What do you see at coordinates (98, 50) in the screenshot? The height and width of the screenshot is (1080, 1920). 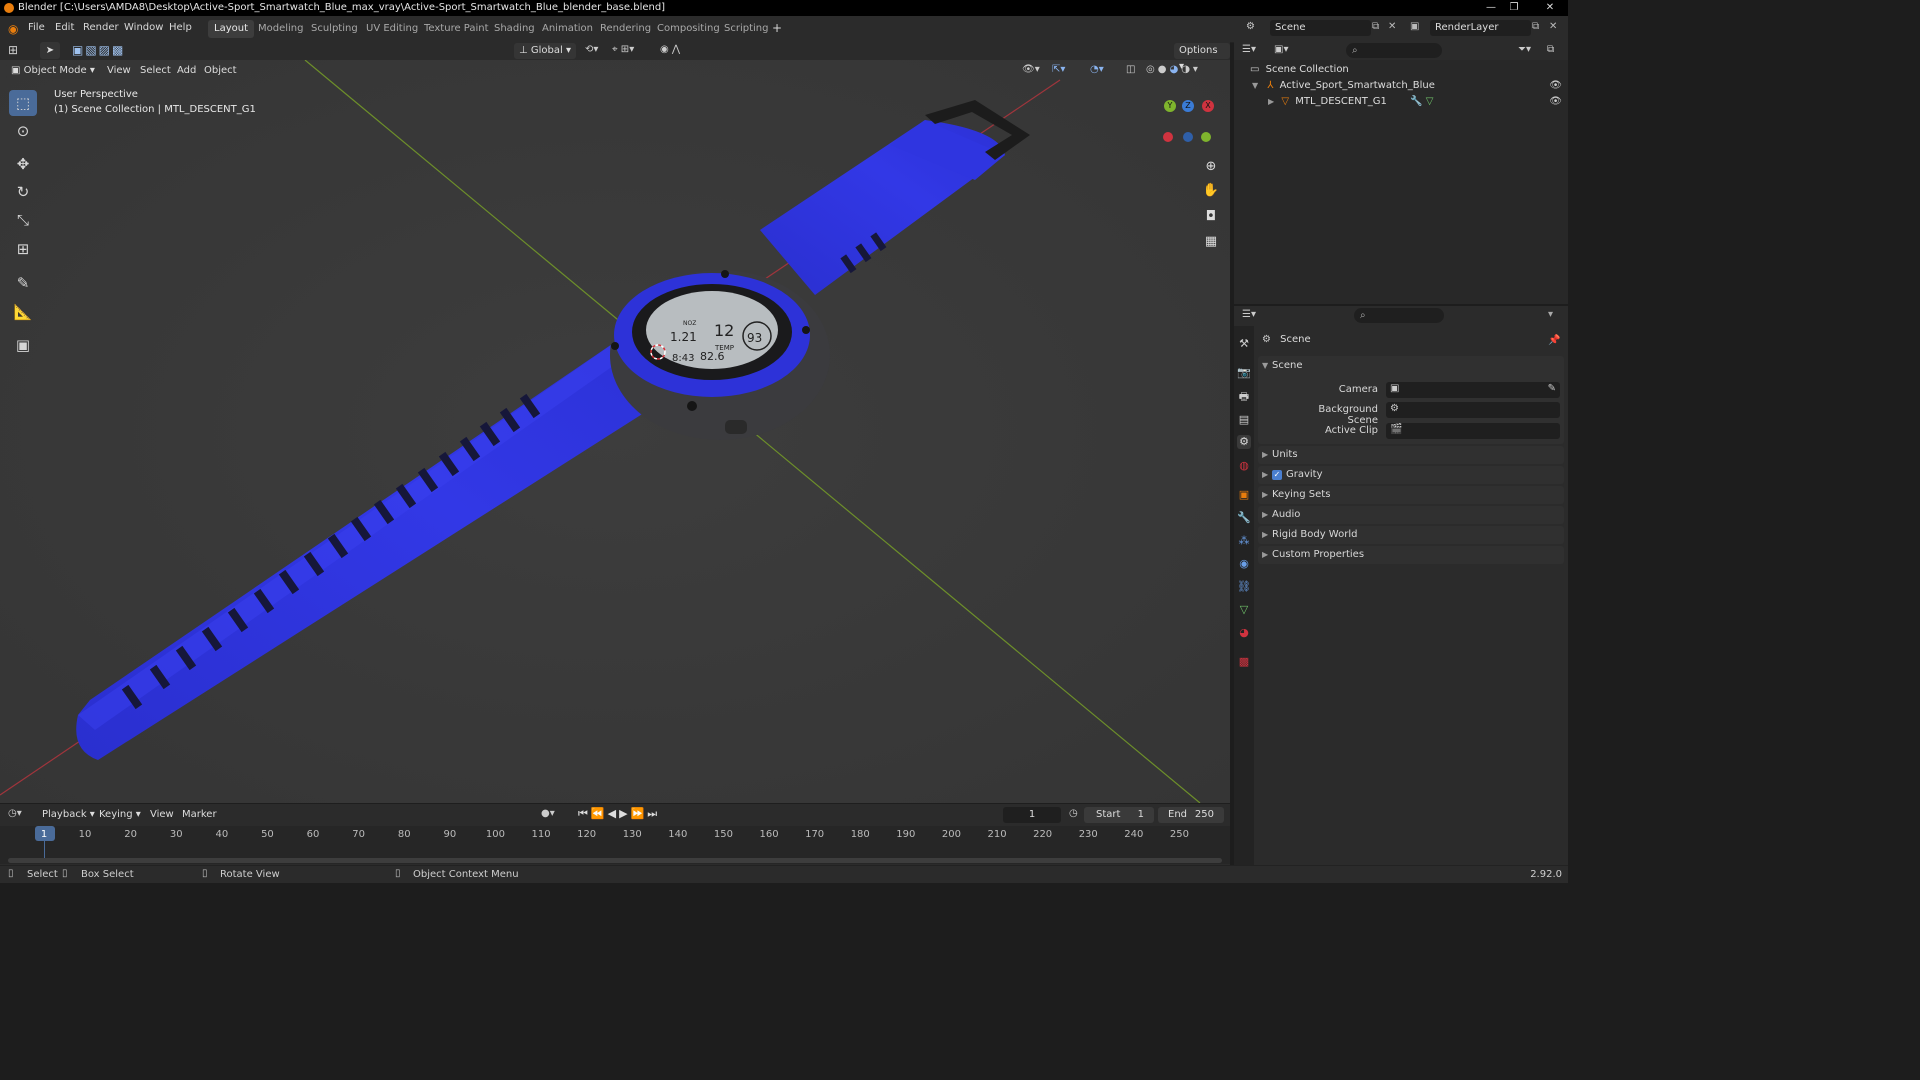 I see `selection-mode-icons: ▣▧▨▩` at bounding box center [98, 50].